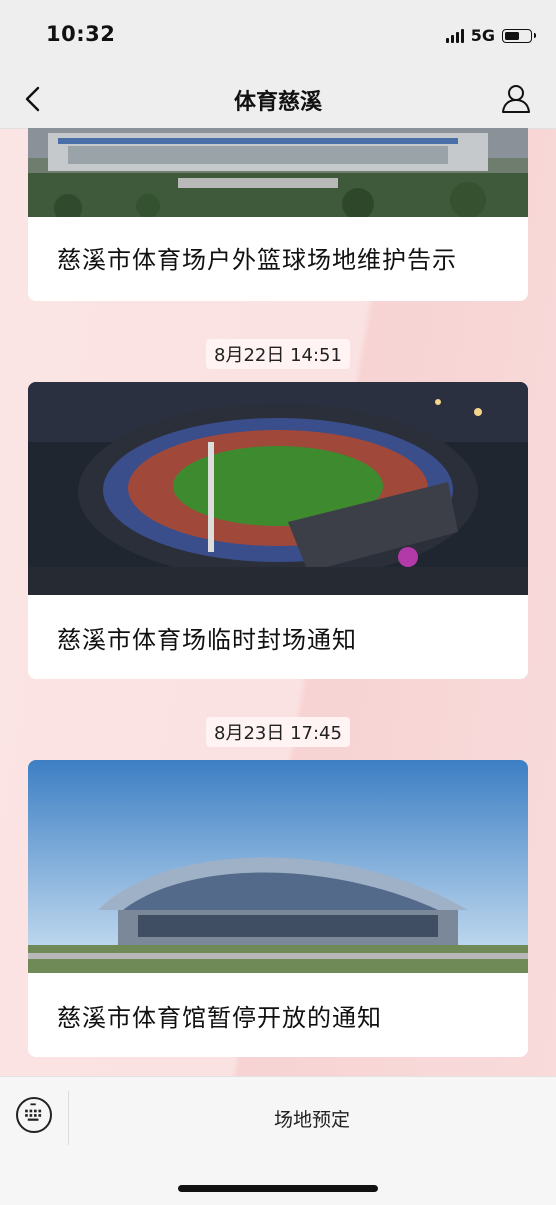  I want to click on venue-booking-menu: 场地预定, so click(312, 1118).